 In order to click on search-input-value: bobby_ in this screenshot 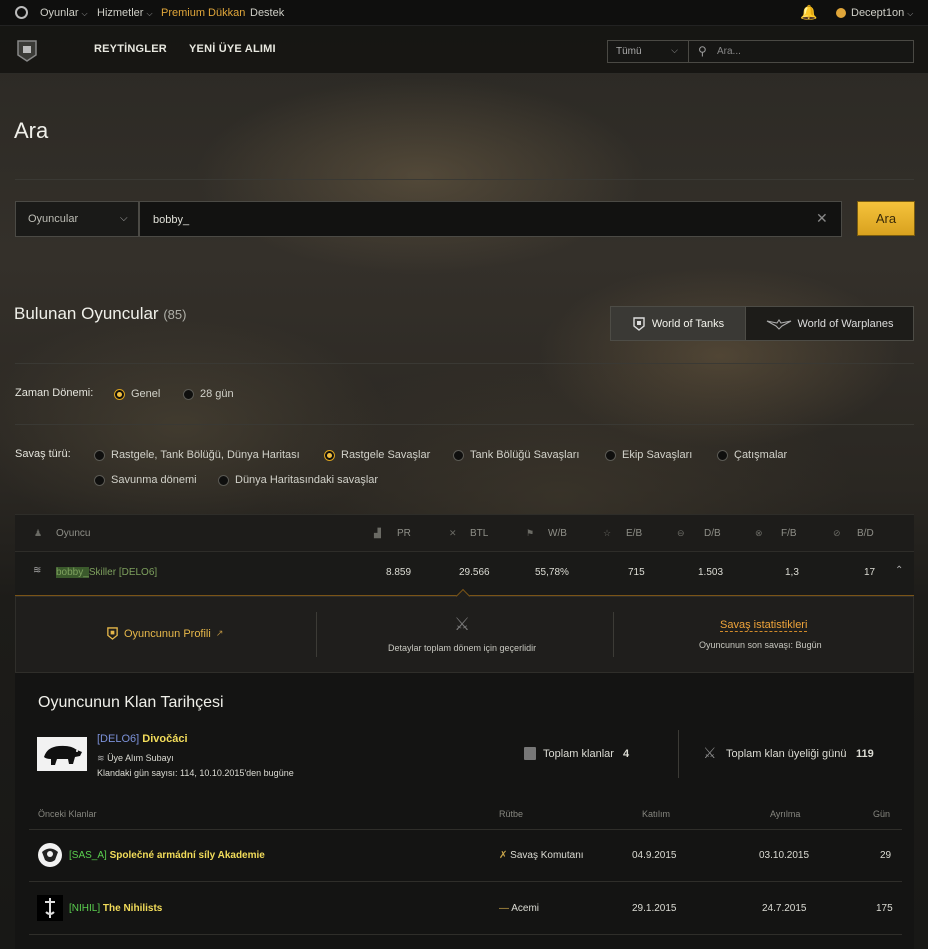, I will do `click(171, 220)`.